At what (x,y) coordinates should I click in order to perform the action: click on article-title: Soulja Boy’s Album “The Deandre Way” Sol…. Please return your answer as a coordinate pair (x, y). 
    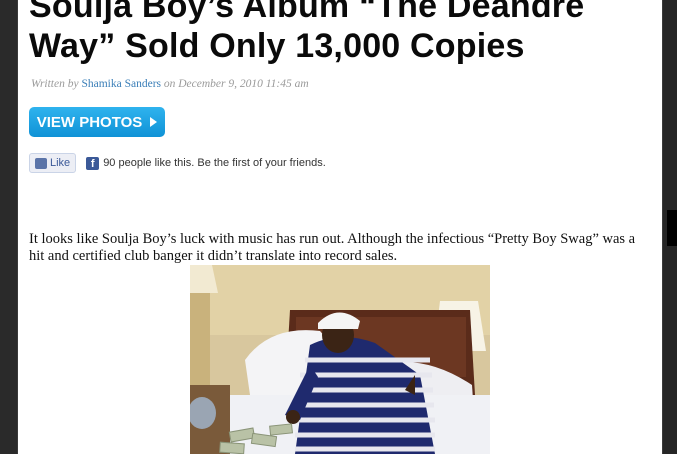
    Looking at the image, I should click on (307, 32).